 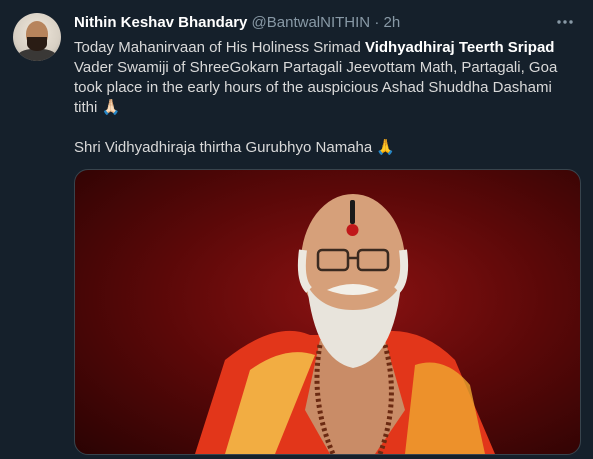 I want to click on more-dots-icon, so click(x=565, y=22).